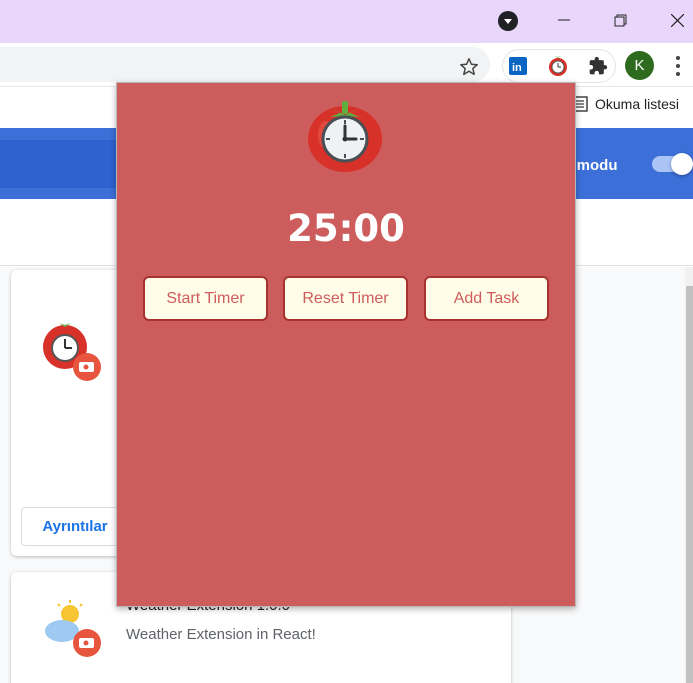  I want to click on pomodoro-extension-icon, so click(558, 66).